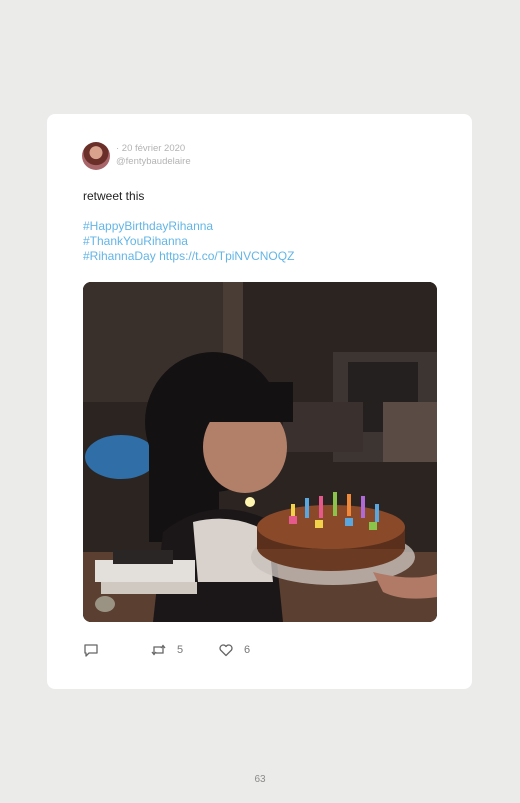 Image resolution: width=520 pixels, height=803 pixels. Describe the element at coordinates (180, 650) in the screenshot. I see `retweet-count: 5` at that location.